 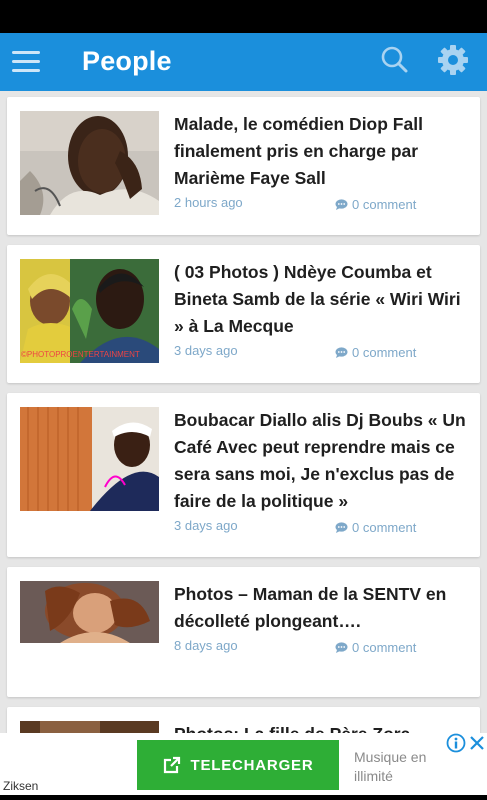 I want to click on info-icon, so click(x=456, y=743).